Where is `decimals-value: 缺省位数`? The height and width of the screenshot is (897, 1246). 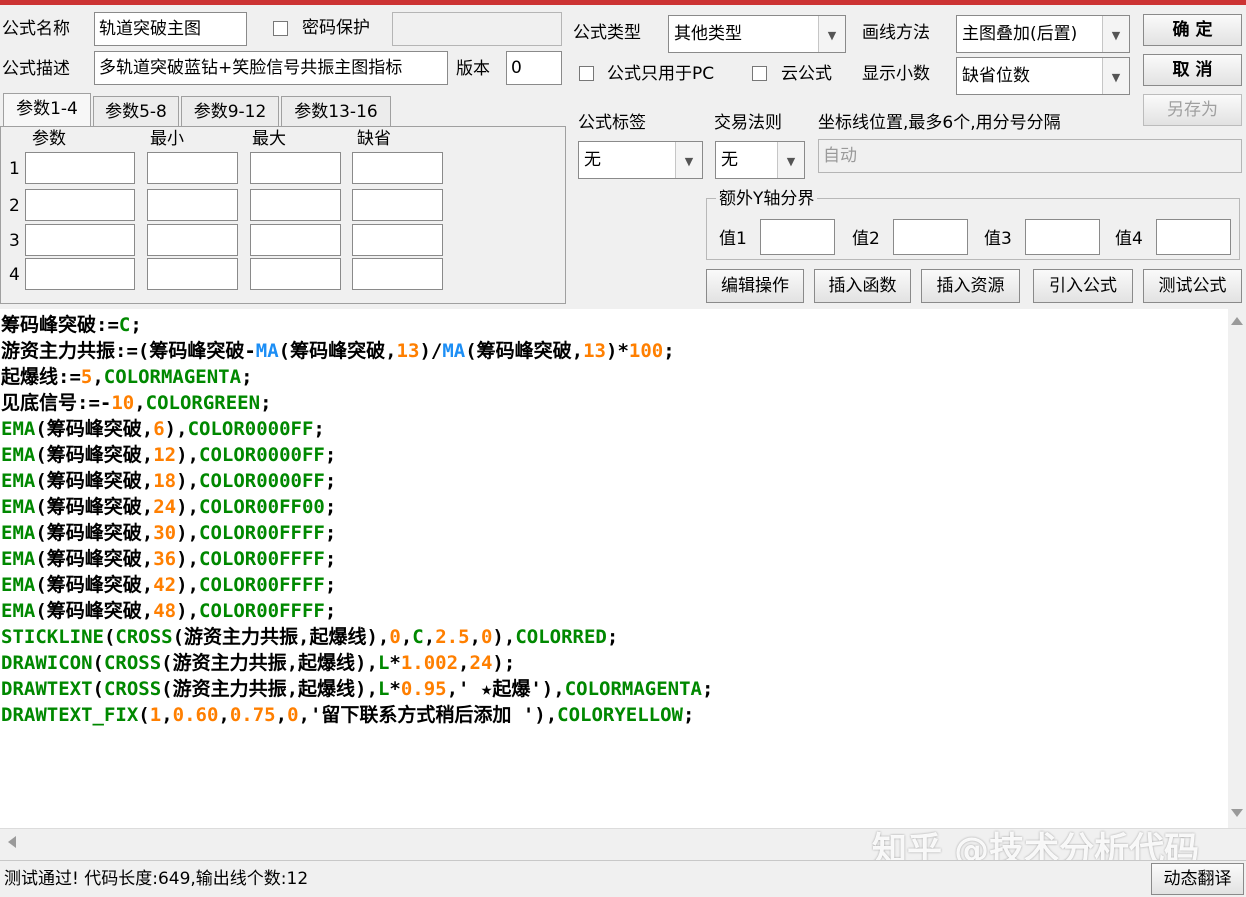
decimals-value: 缺省位数 is located at coordinates (996, 76).